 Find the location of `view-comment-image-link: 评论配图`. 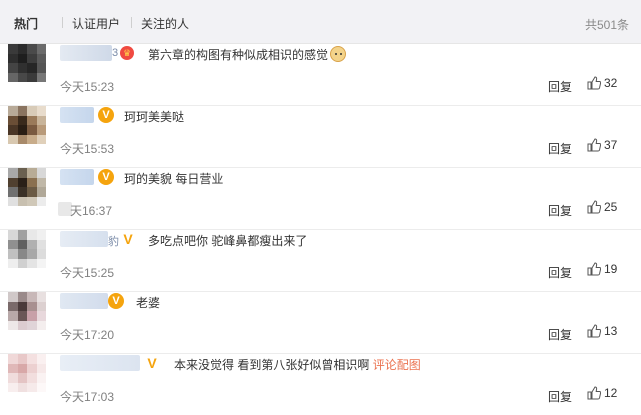

view-comment-image-link: 评论配图 is located at coordinates (397, 365).